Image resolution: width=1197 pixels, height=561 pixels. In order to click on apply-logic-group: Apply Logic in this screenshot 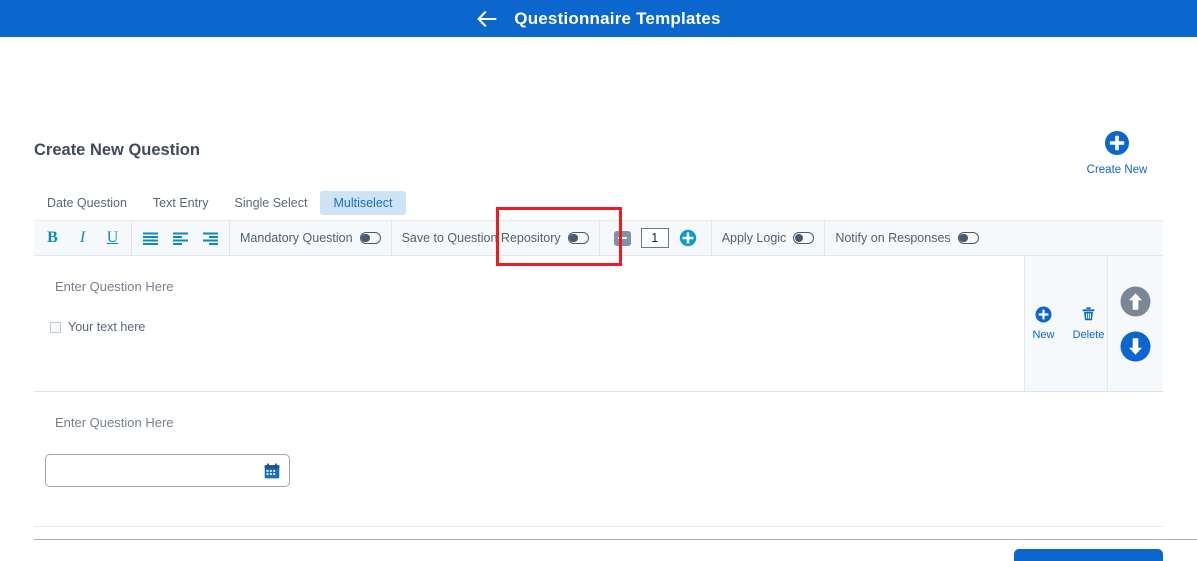, I will do `click(769, 238)`.